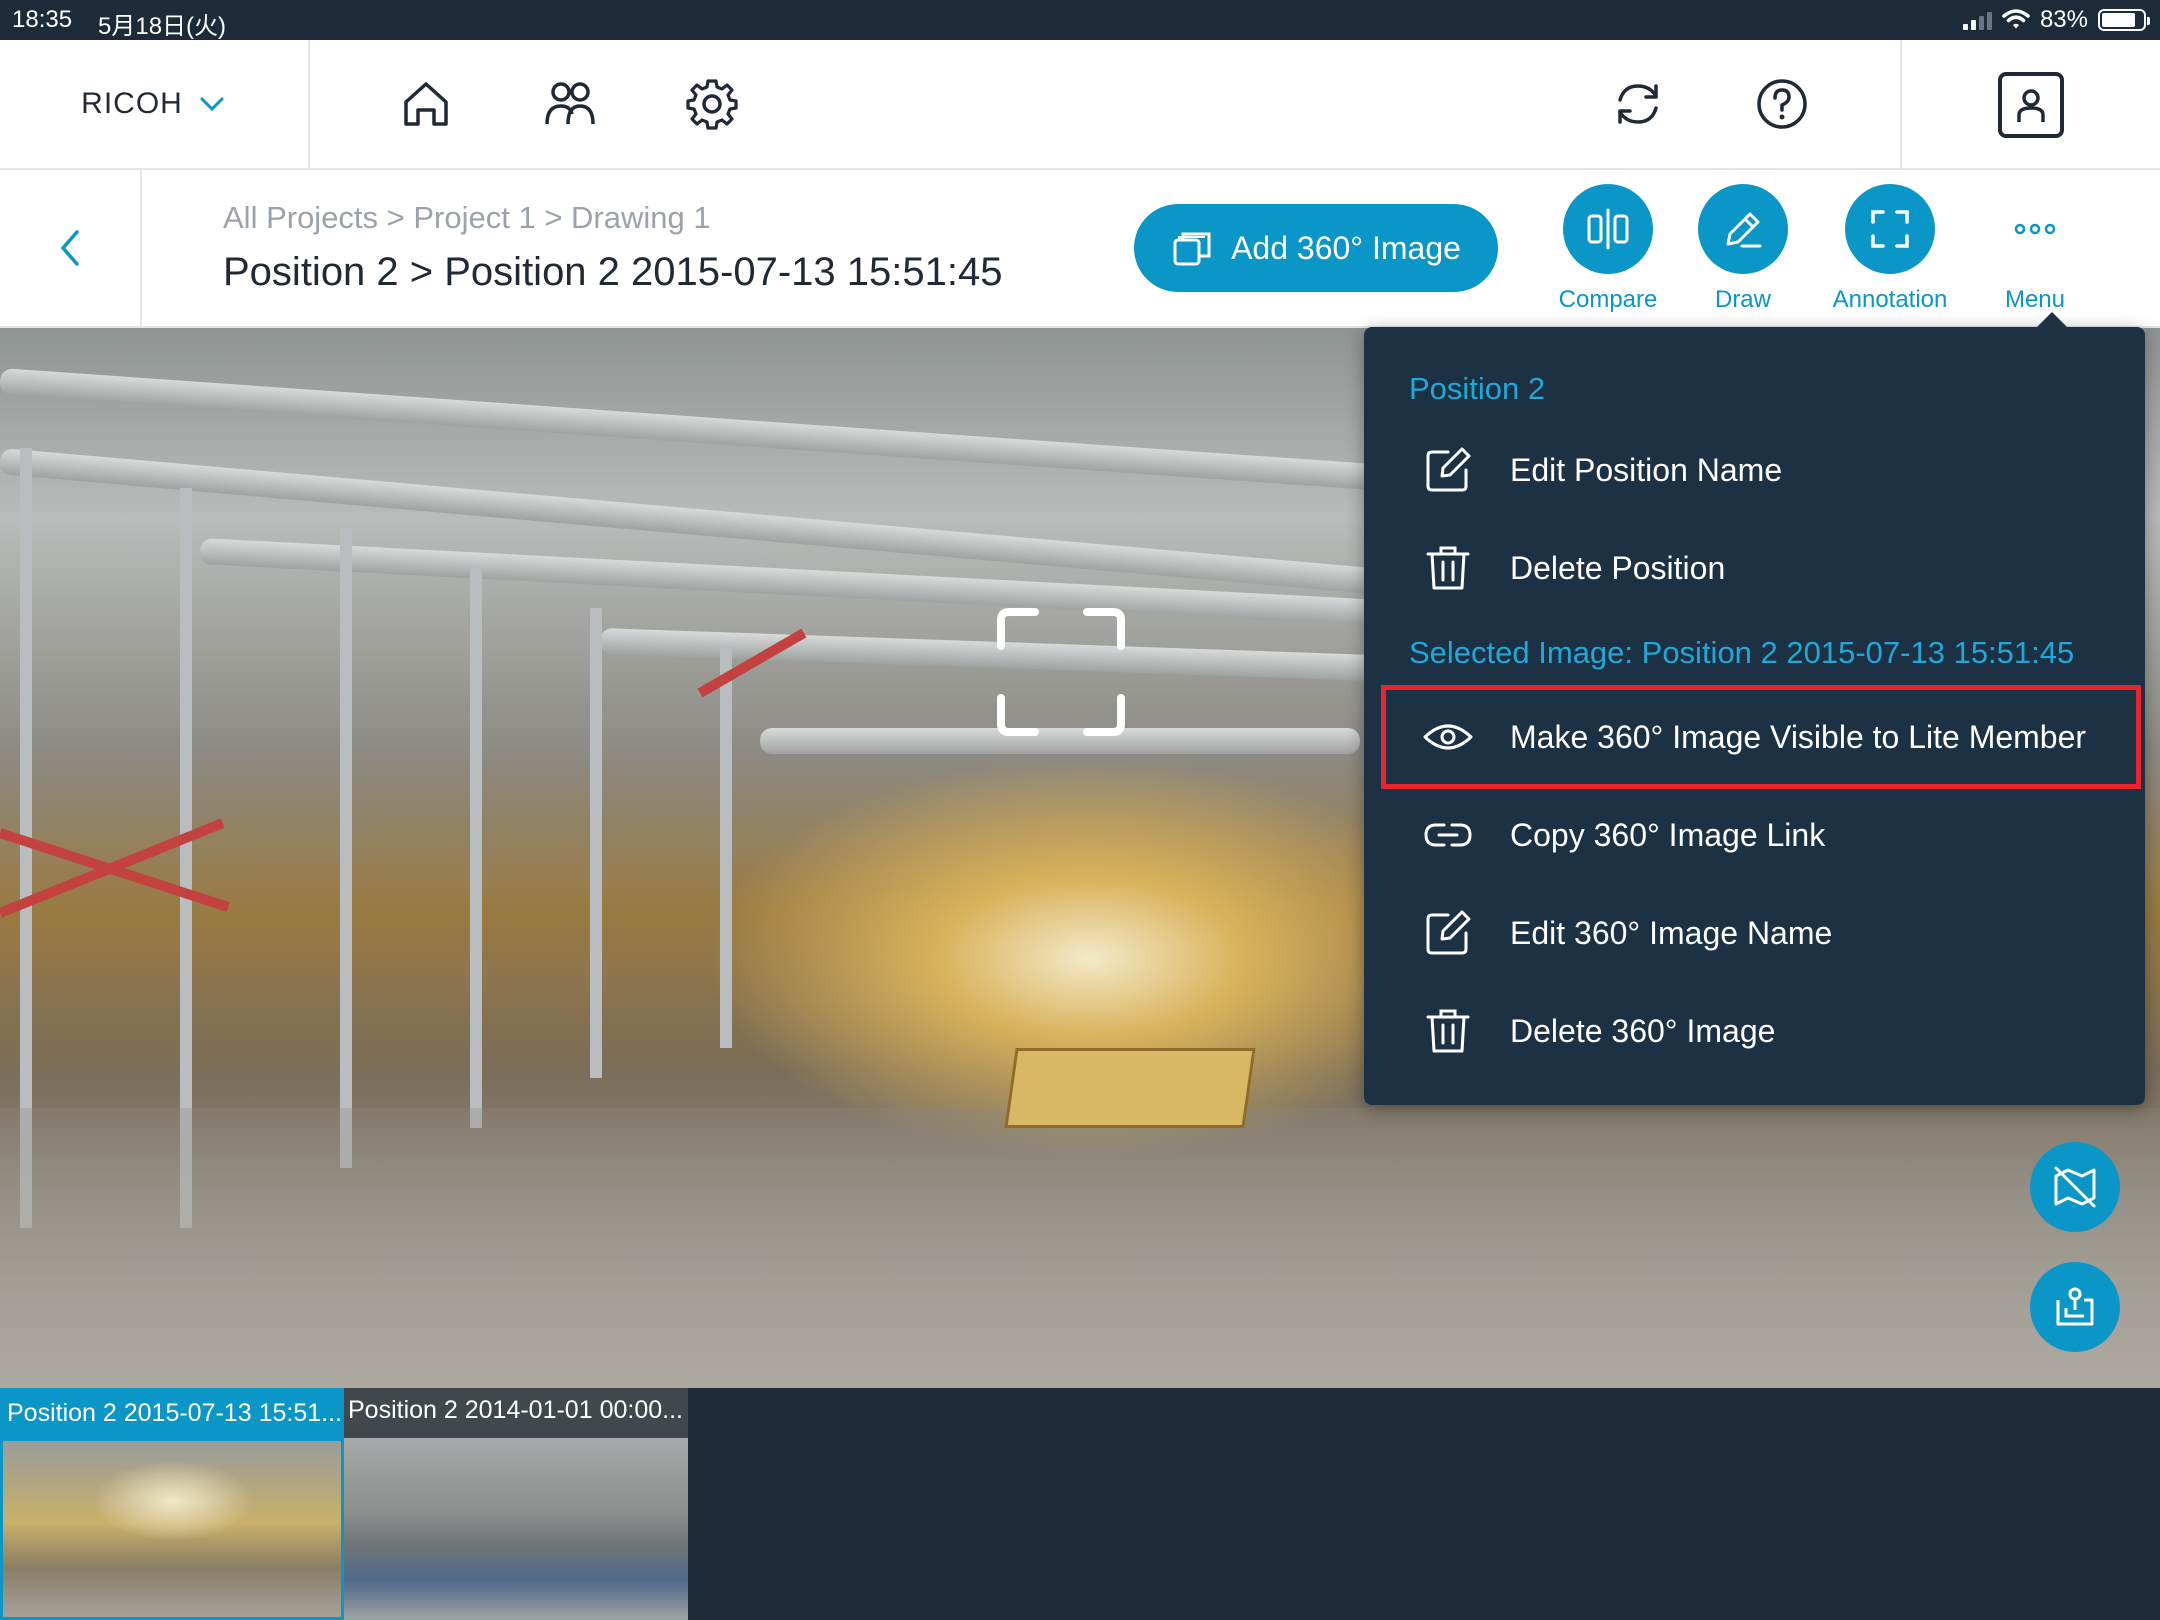 This screenshot has height=1620, width=2160. I want to click on menu-caret, so click(2052, 320).